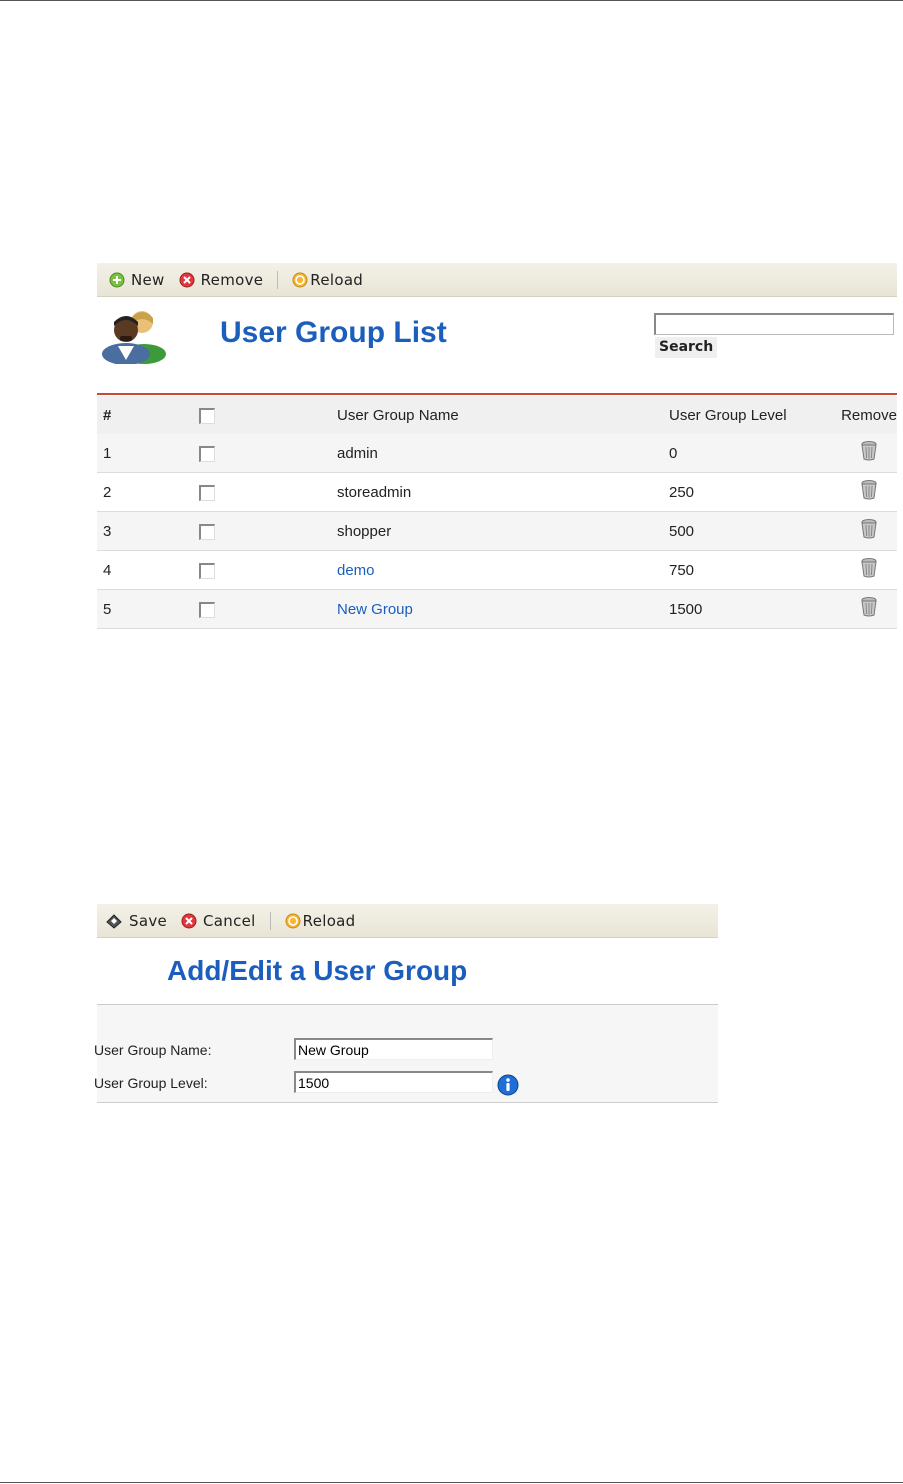 The height and width of the screenshot is (1484, 903). Describe the element at coordinates (682, 531) in the screenshot. I see `row-group-level: 500` at that location.